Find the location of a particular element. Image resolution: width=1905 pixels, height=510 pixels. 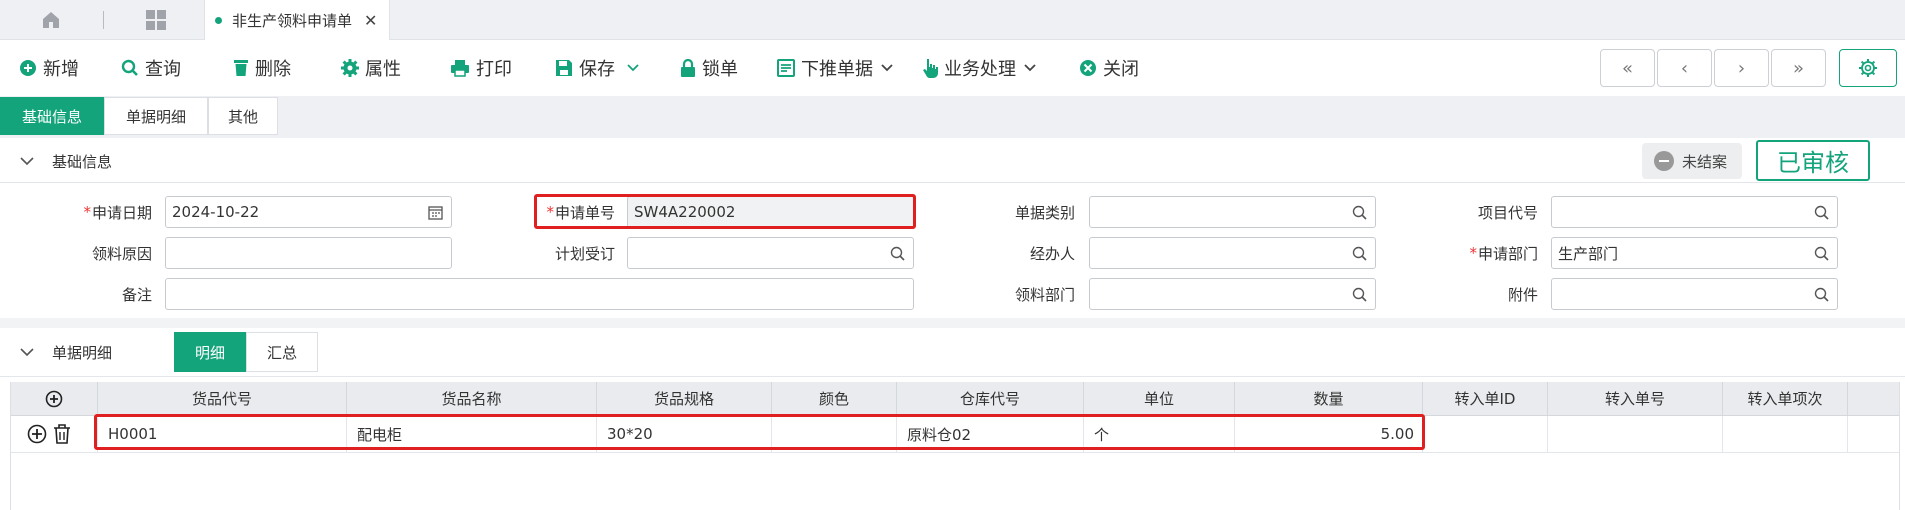

properties-button: 属性 is located at coordinates (371, 68).